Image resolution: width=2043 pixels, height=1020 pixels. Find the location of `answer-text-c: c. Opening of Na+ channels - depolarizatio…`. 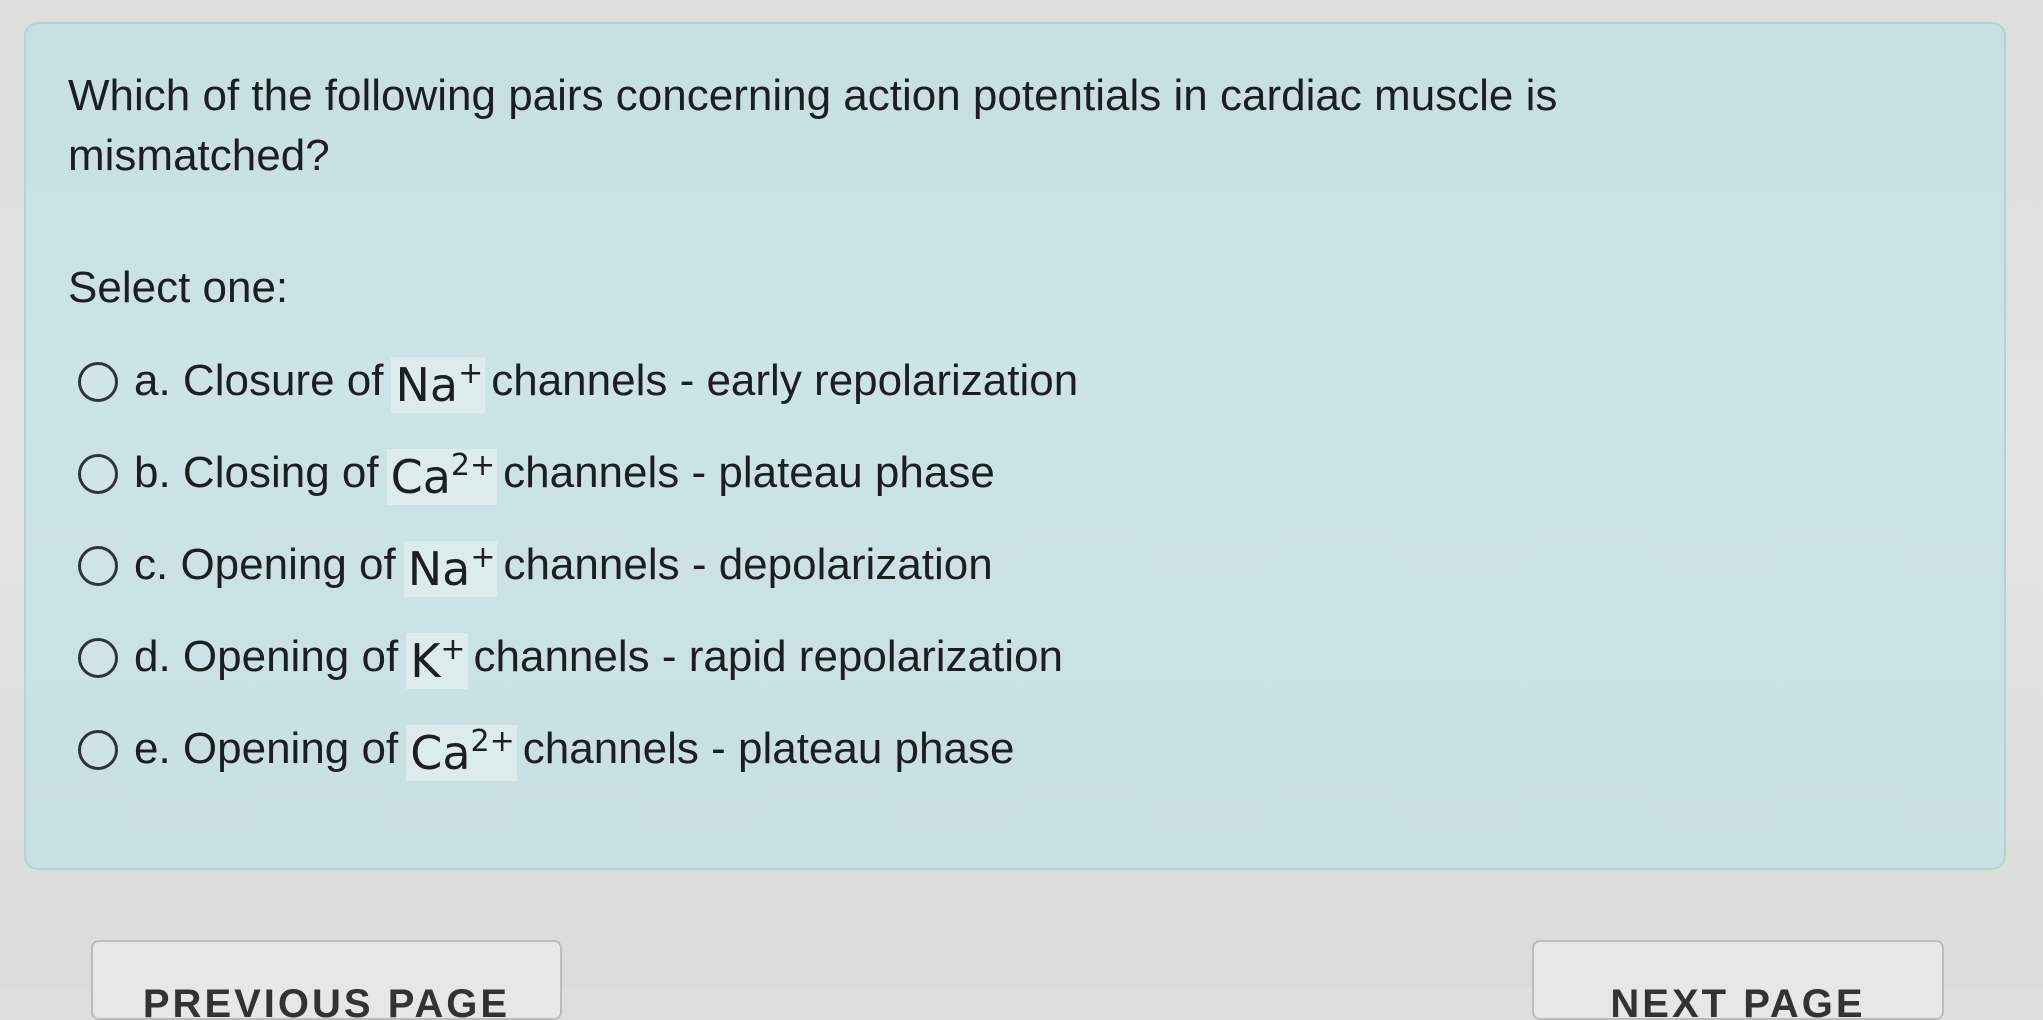

answer-text-c: c. Opening of Na+ channels - depolarizatio… is located at coordinates (563, 568).